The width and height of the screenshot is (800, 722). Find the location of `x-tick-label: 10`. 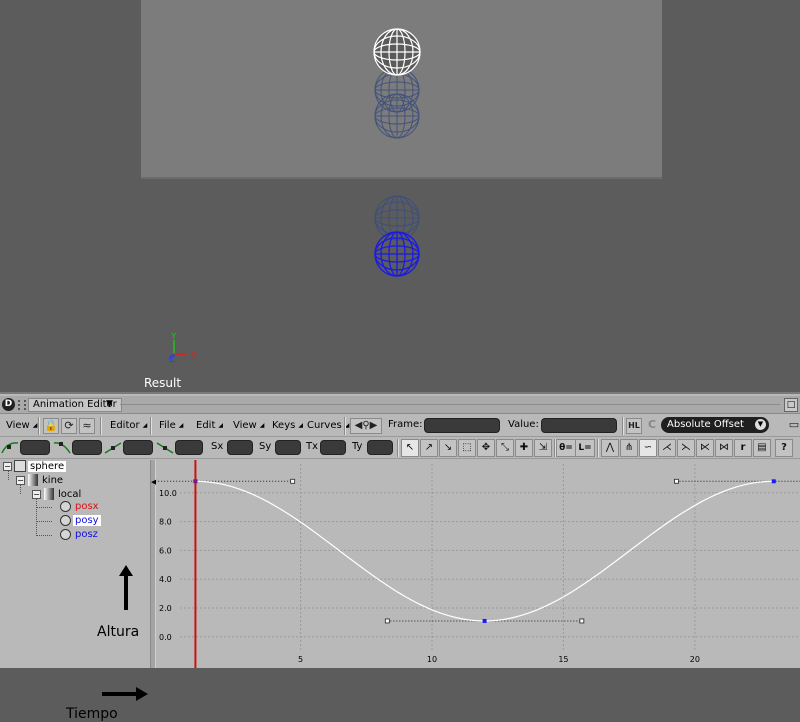

x-tick-label: 10 is located at coordinates (432, 659).